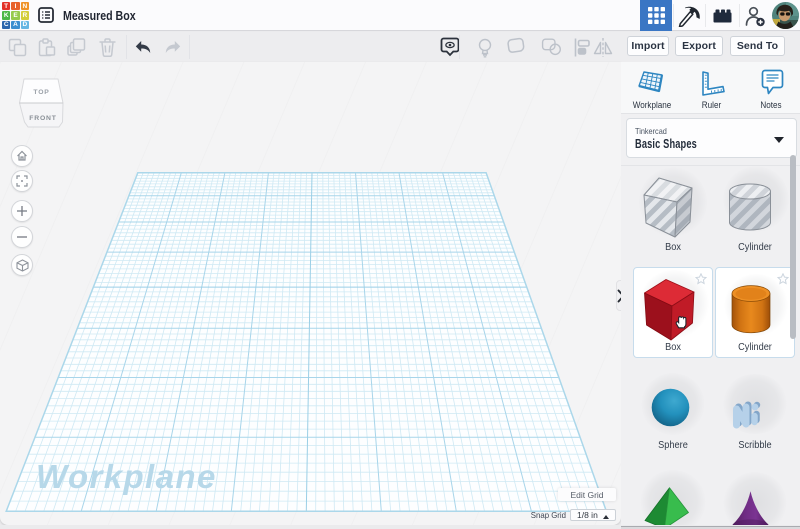 This screenshot has width=800, height=529. Describe the element at coordinates (42, 118) in the screenshot. I see `svg-text: FRONT` at that location.